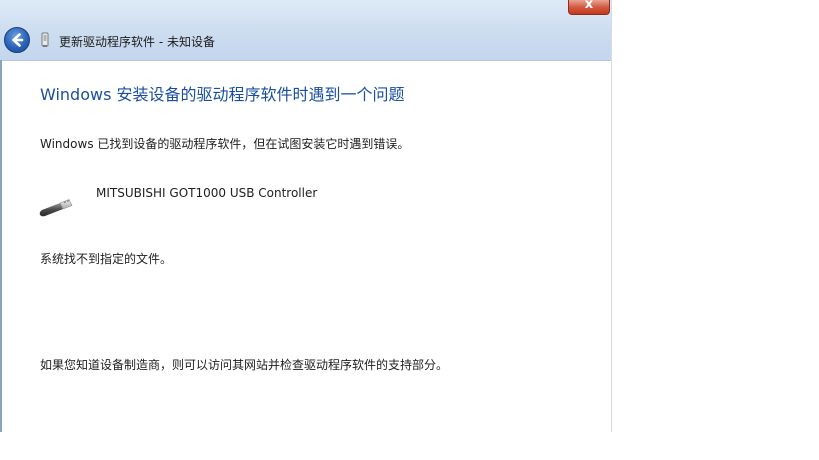 This screenshot has width=819, height=460. What do you see at coordinates (225, 144) in the screenshot?
I see `found-driver-message: Windows 已找到设备的驱动程序软件，但在试图安装它时遇到错误。` at bounding box center [225, 144].